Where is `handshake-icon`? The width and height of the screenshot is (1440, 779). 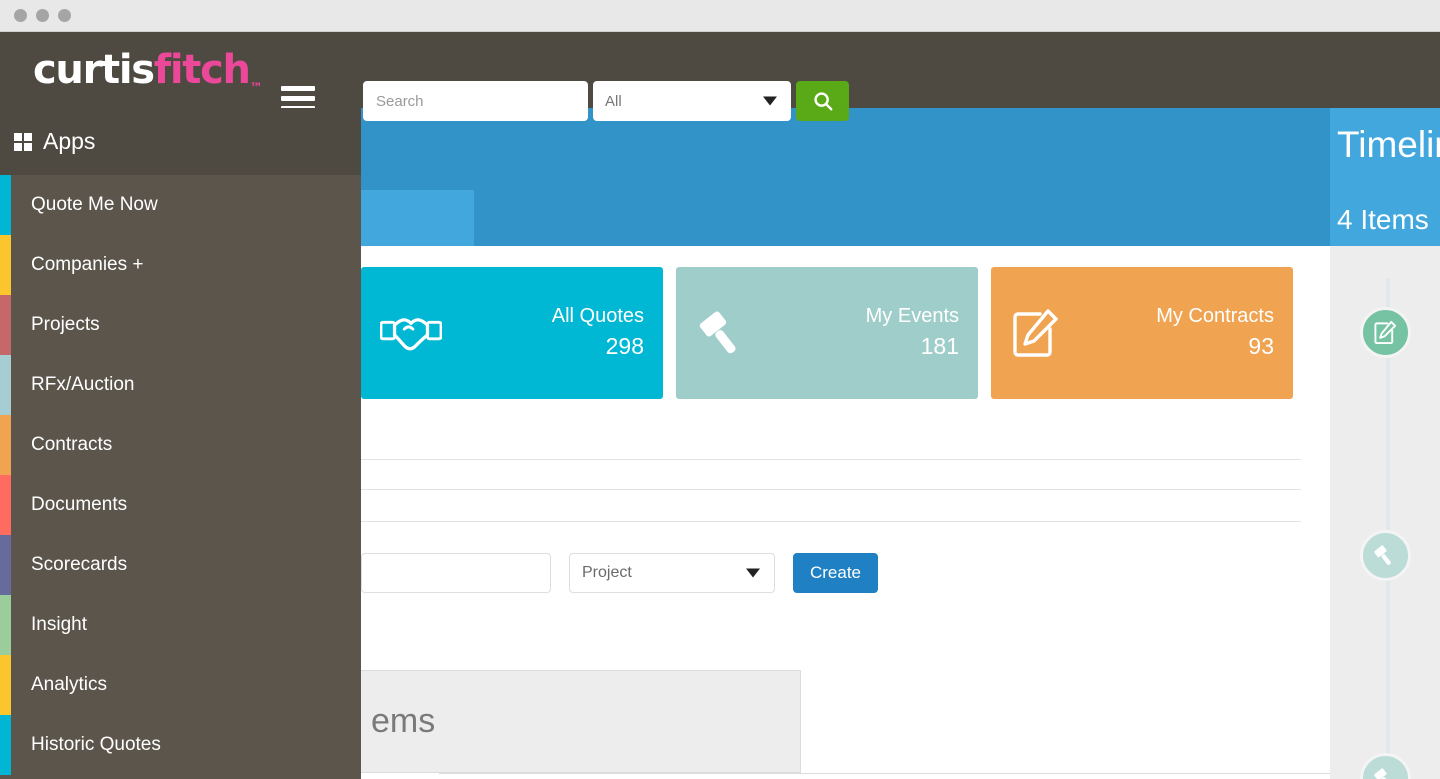
handshake-icon is located at coordinates (411, 333).